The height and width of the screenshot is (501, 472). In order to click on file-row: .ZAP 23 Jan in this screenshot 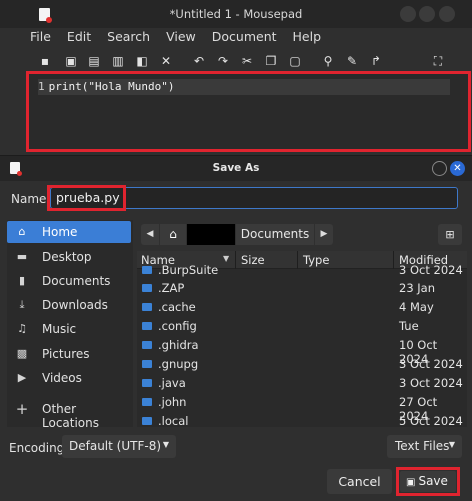, I will do `click(302, 288)`.